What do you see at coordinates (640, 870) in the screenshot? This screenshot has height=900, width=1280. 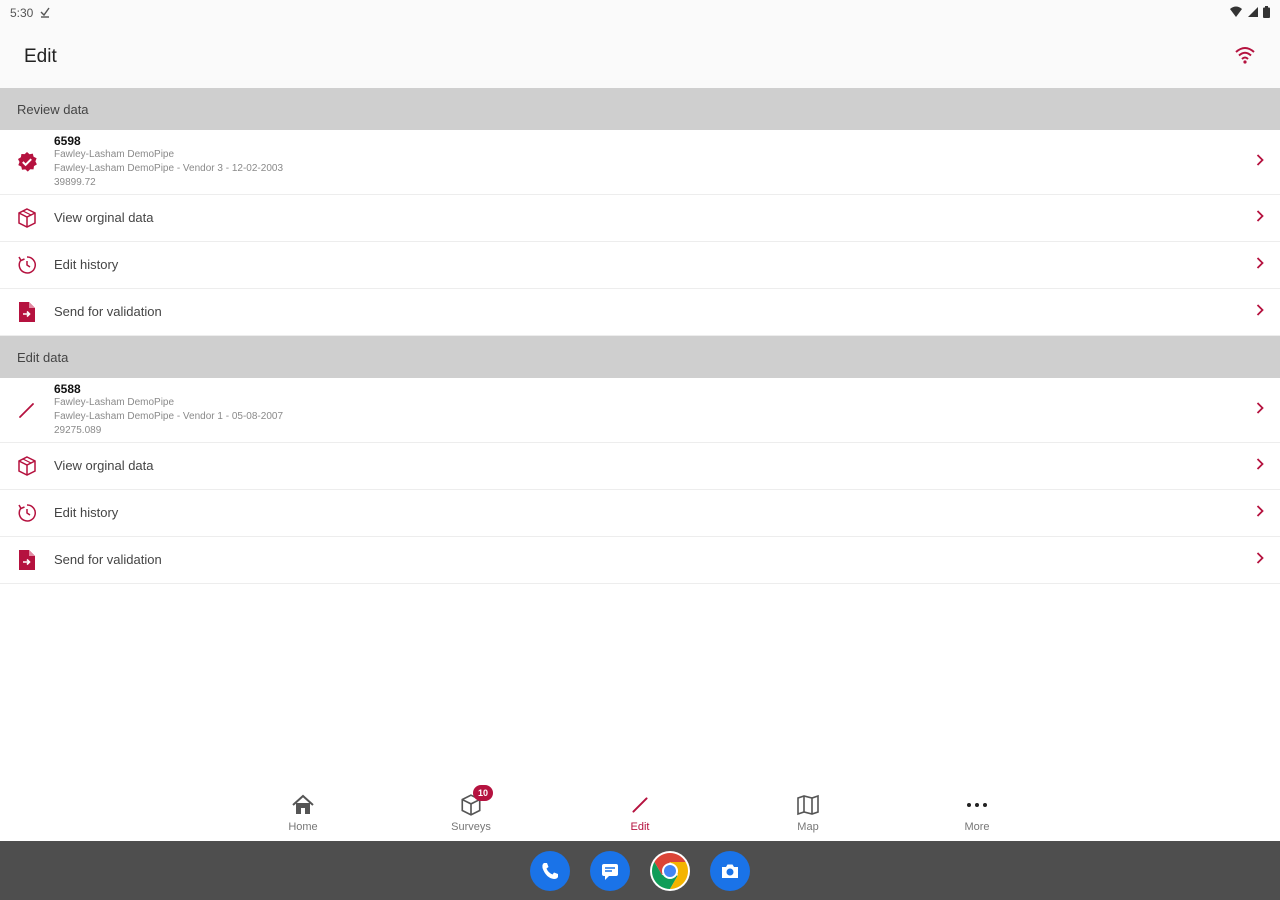 I see `system-dock` at bounding box center [640, 870].